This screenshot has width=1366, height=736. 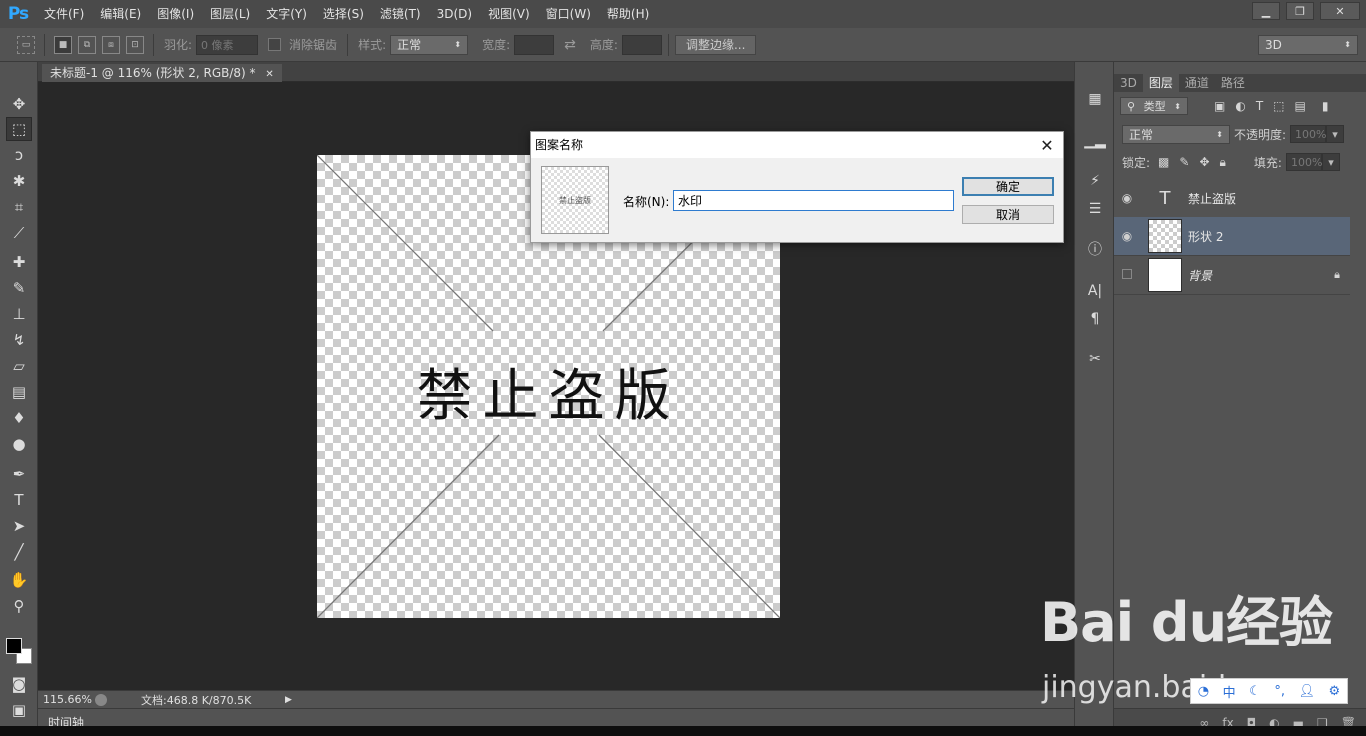 I want to click on workspace-select: 3D ⬍, so click(x=1308, y=44).